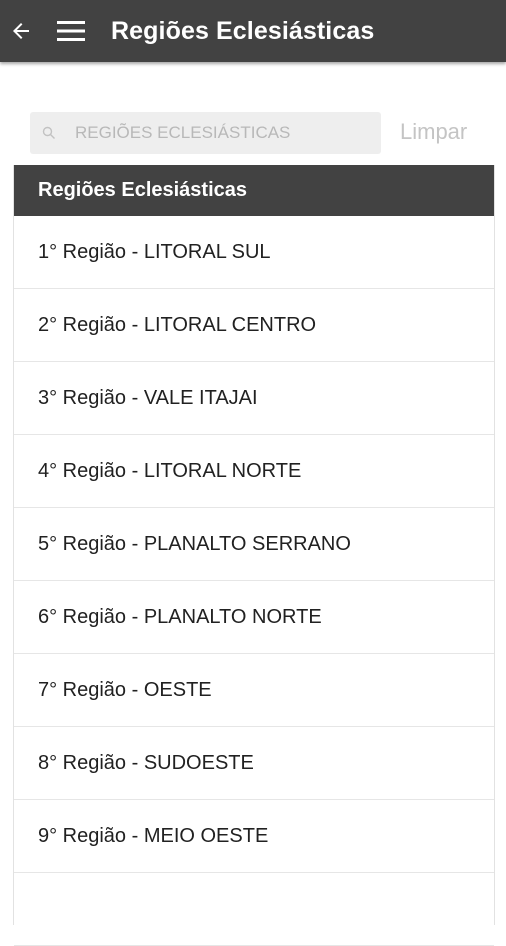  I want to click on list-header: Regiões Eclesiásticas, so click(254, 190).